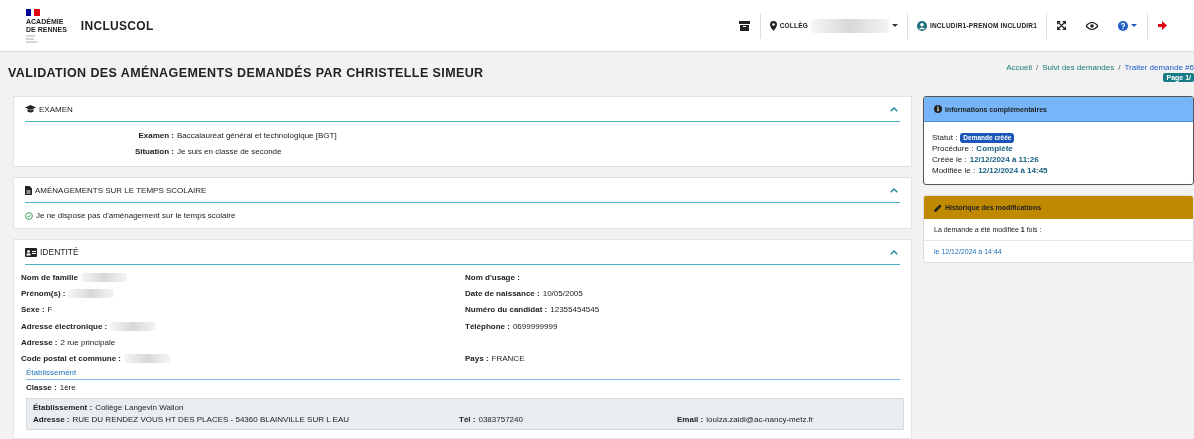 The height and width of the screenshot is (439, 1194). I want to click on field-label: Sexe :, so click(33, 310).